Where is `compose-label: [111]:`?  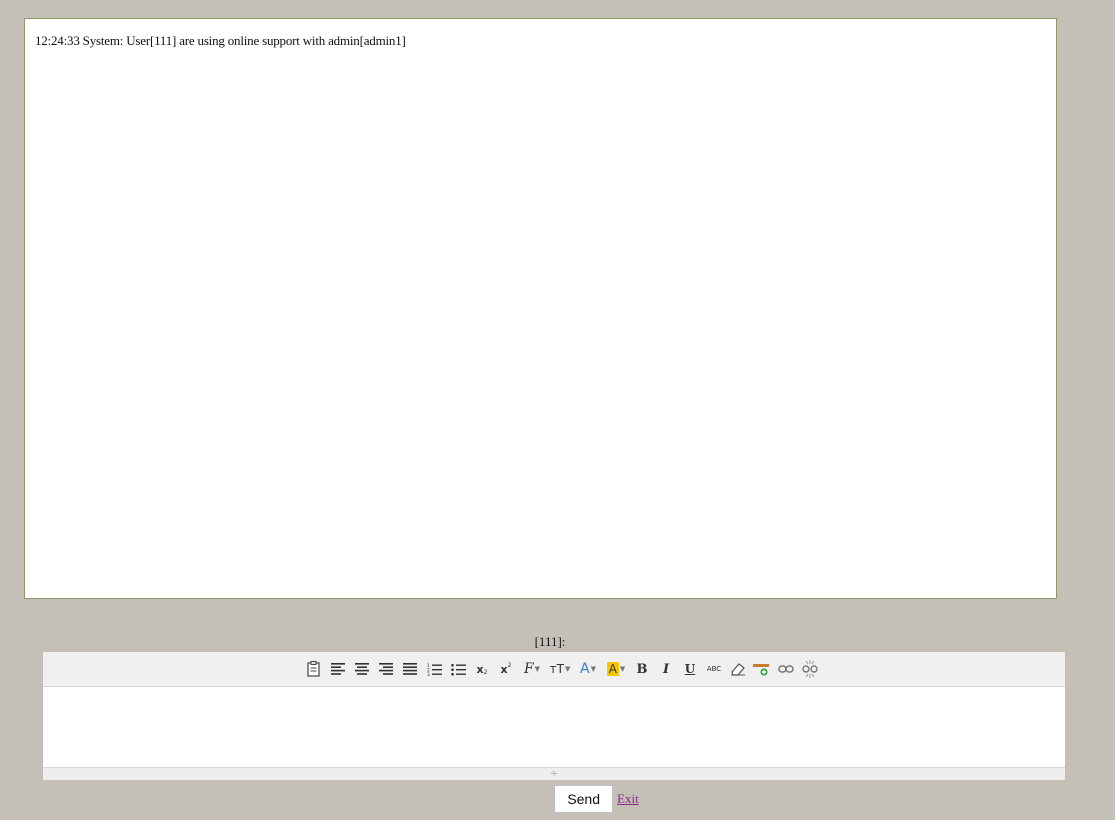
compose-label: [111]: is located at coordinates (550, 641).